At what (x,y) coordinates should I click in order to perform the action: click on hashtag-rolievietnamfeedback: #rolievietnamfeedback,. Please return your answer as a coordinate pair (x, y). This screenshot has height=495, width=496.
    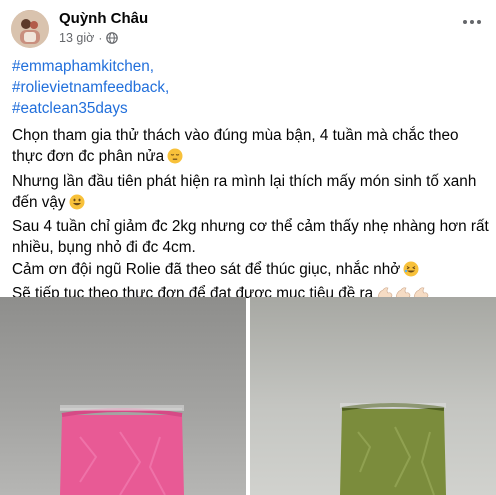
    Looking at the image, I should click on (247, 87).